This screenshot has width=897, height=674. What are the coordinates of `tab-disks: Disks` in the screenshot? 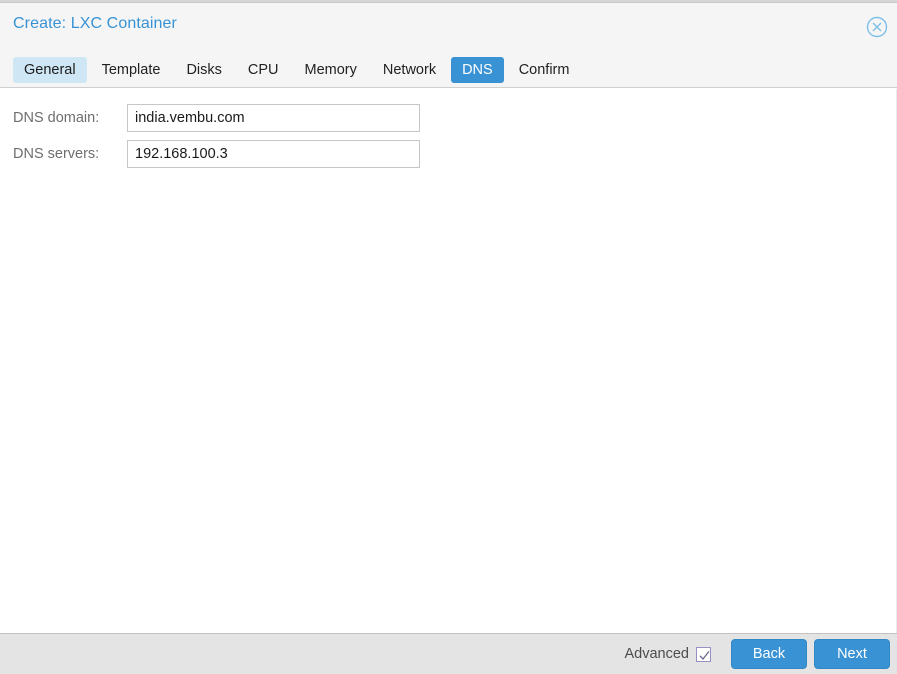 It's located at (203, 70).